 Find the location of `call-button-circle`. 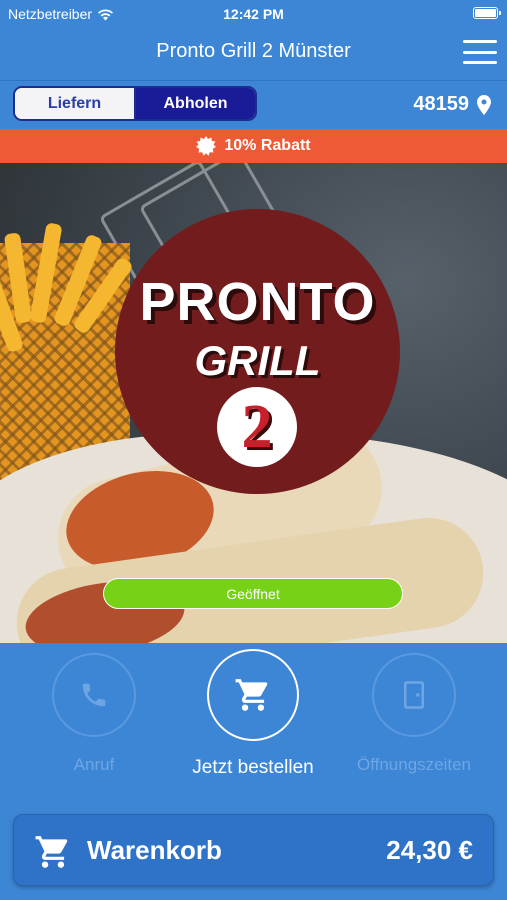

call-button-circle is located at coordinates (94, 695).